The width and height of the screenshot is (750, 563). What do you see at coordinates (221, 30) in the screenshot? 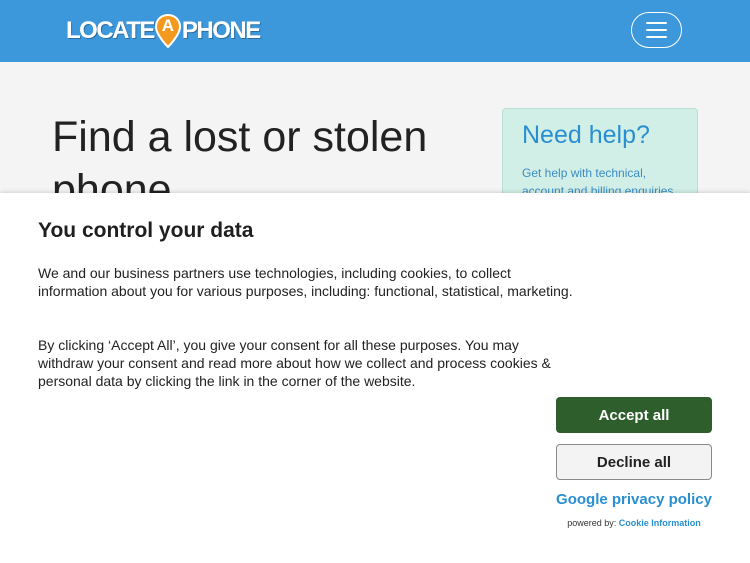
I see `logo-text-right: PHONE` at bounding box center [221, 30].